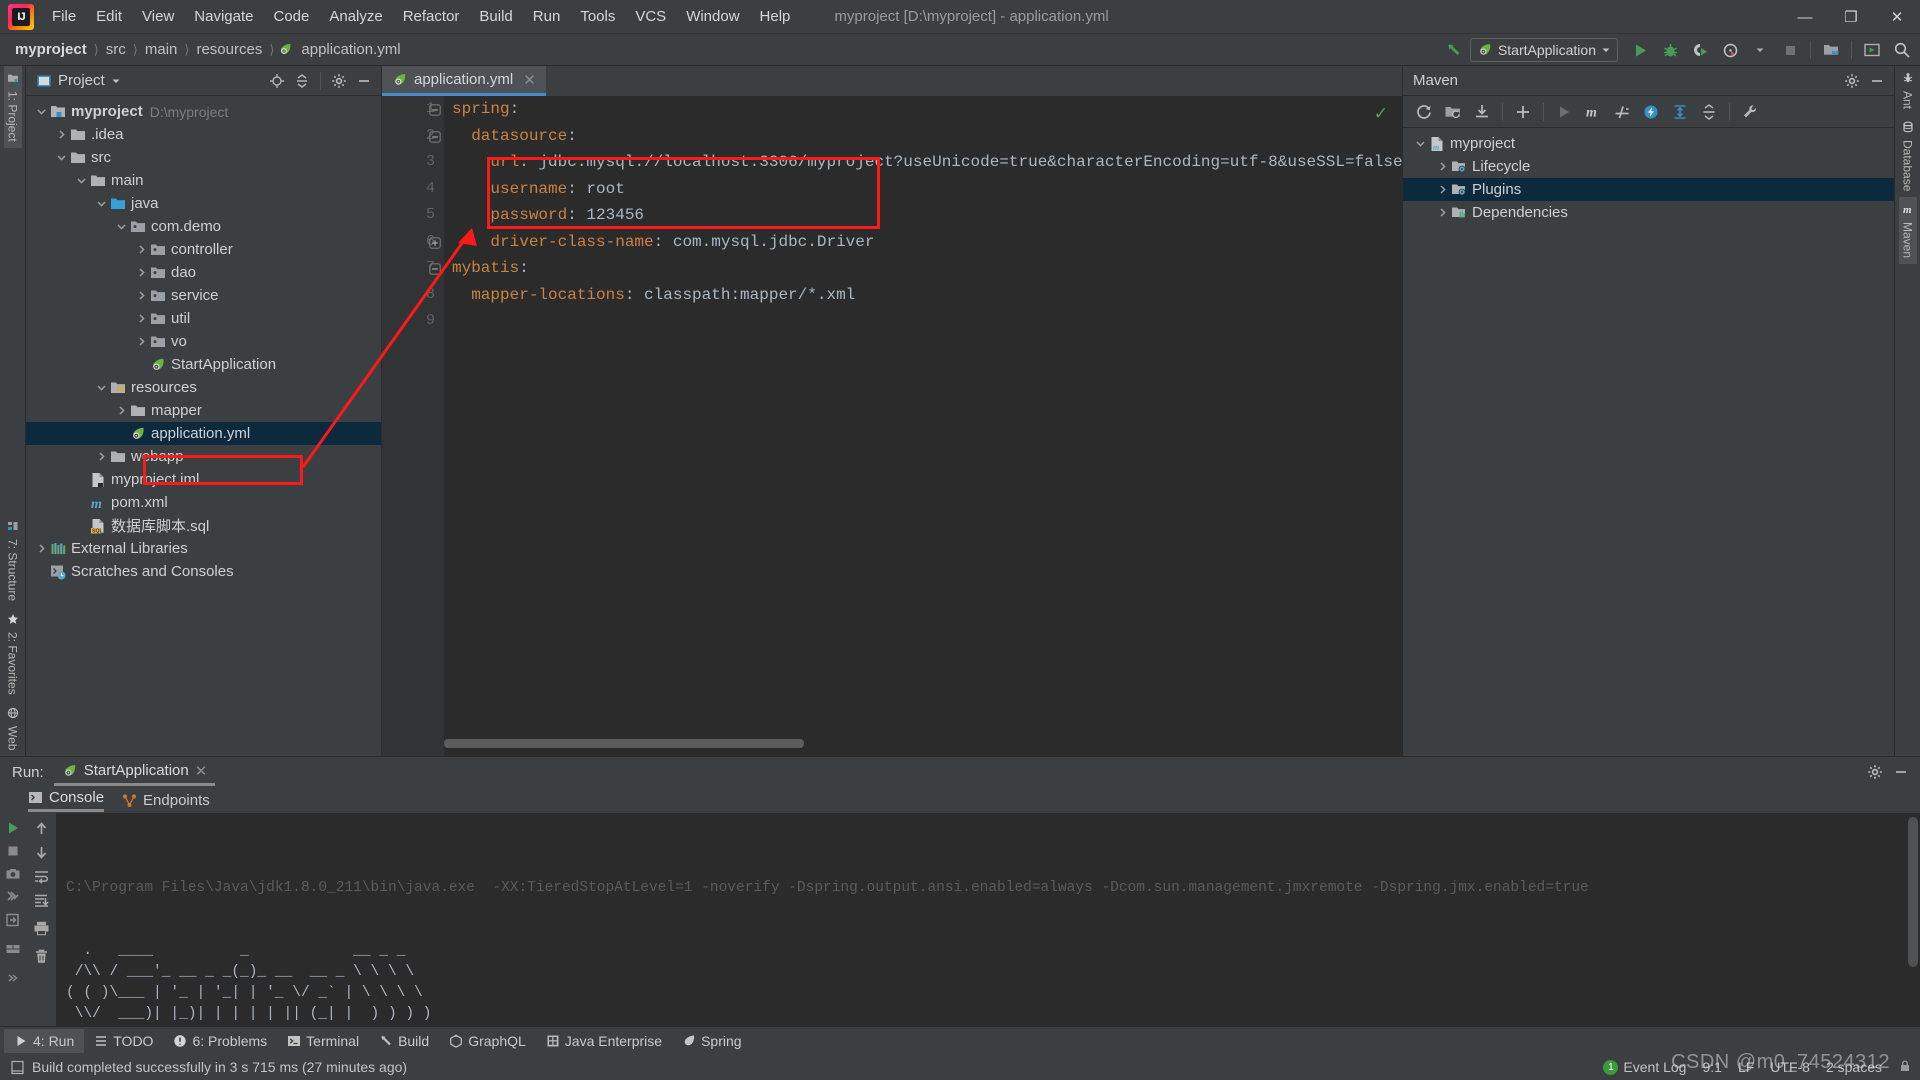 The image size is (1920, 1080). Describe the element at coordinates (1424, 112) in the screenshot. I see `reimport-icon` at that location.